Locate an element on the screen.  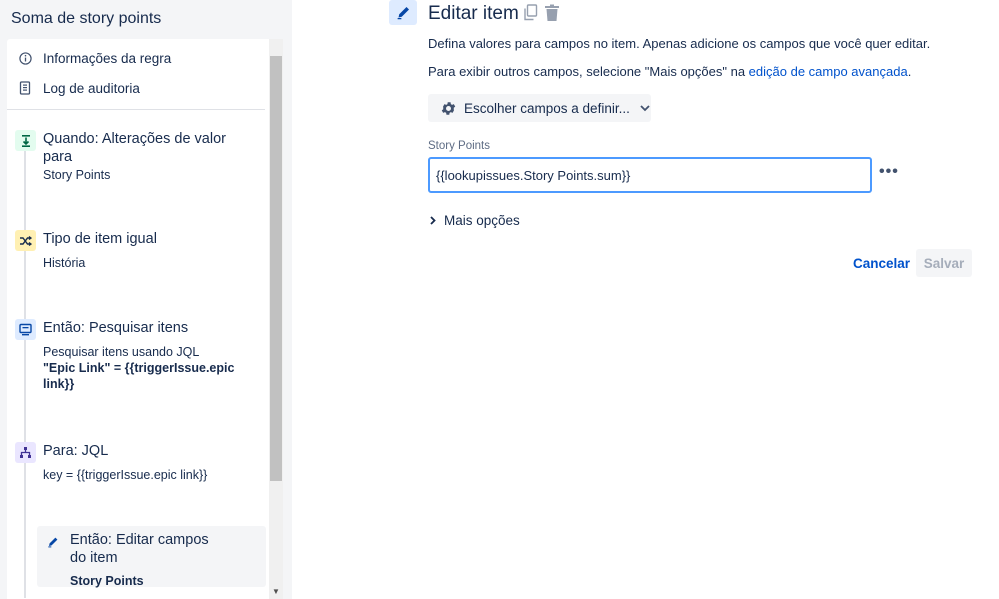
more-options-toggle: Mais opções is located at coordinates (475, 220).